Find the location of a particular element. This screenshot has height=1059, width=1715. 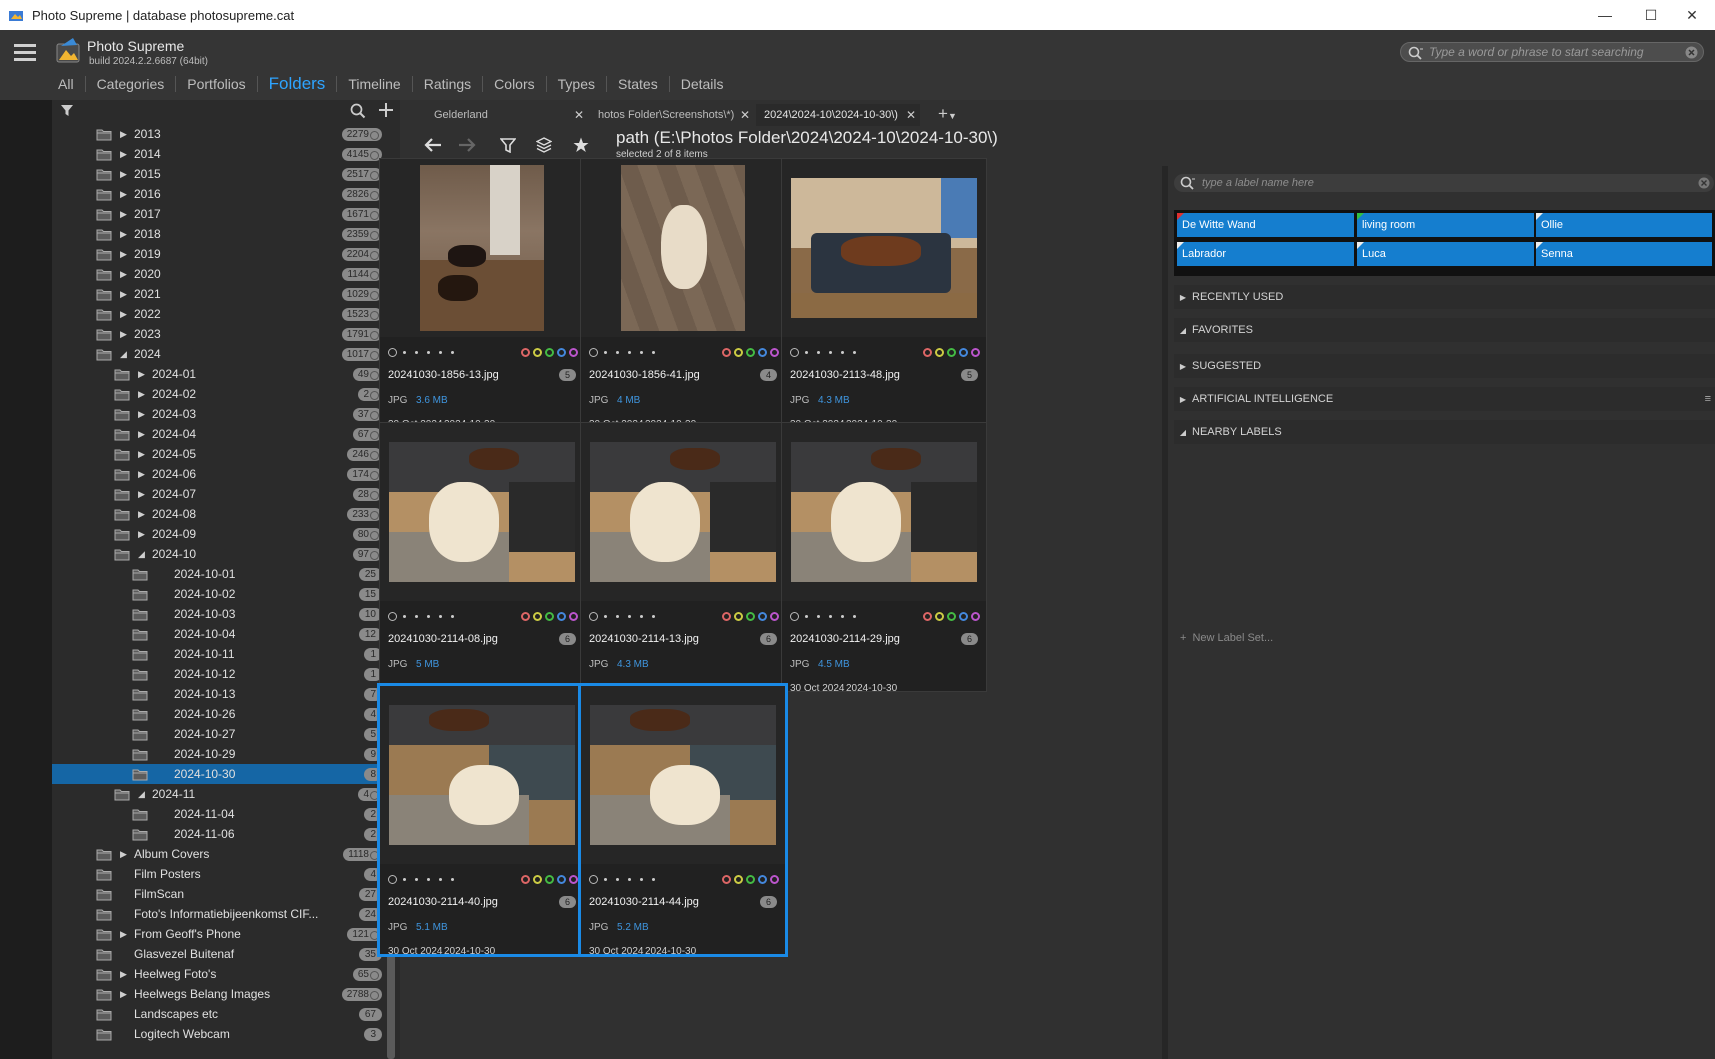

tree-row: ▶ 2024-06 174 is located at coordinates (217, 474).